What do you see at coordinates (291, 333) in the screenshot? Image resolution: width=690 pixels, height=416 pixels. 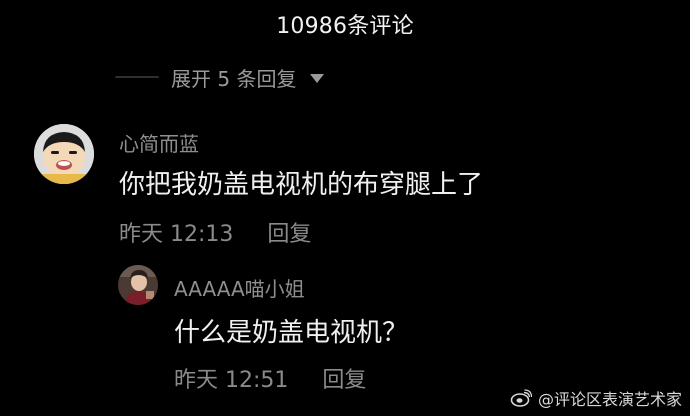 I see `reply-text: 什么是奶盖电视机？` at bounding box center [291, 333].